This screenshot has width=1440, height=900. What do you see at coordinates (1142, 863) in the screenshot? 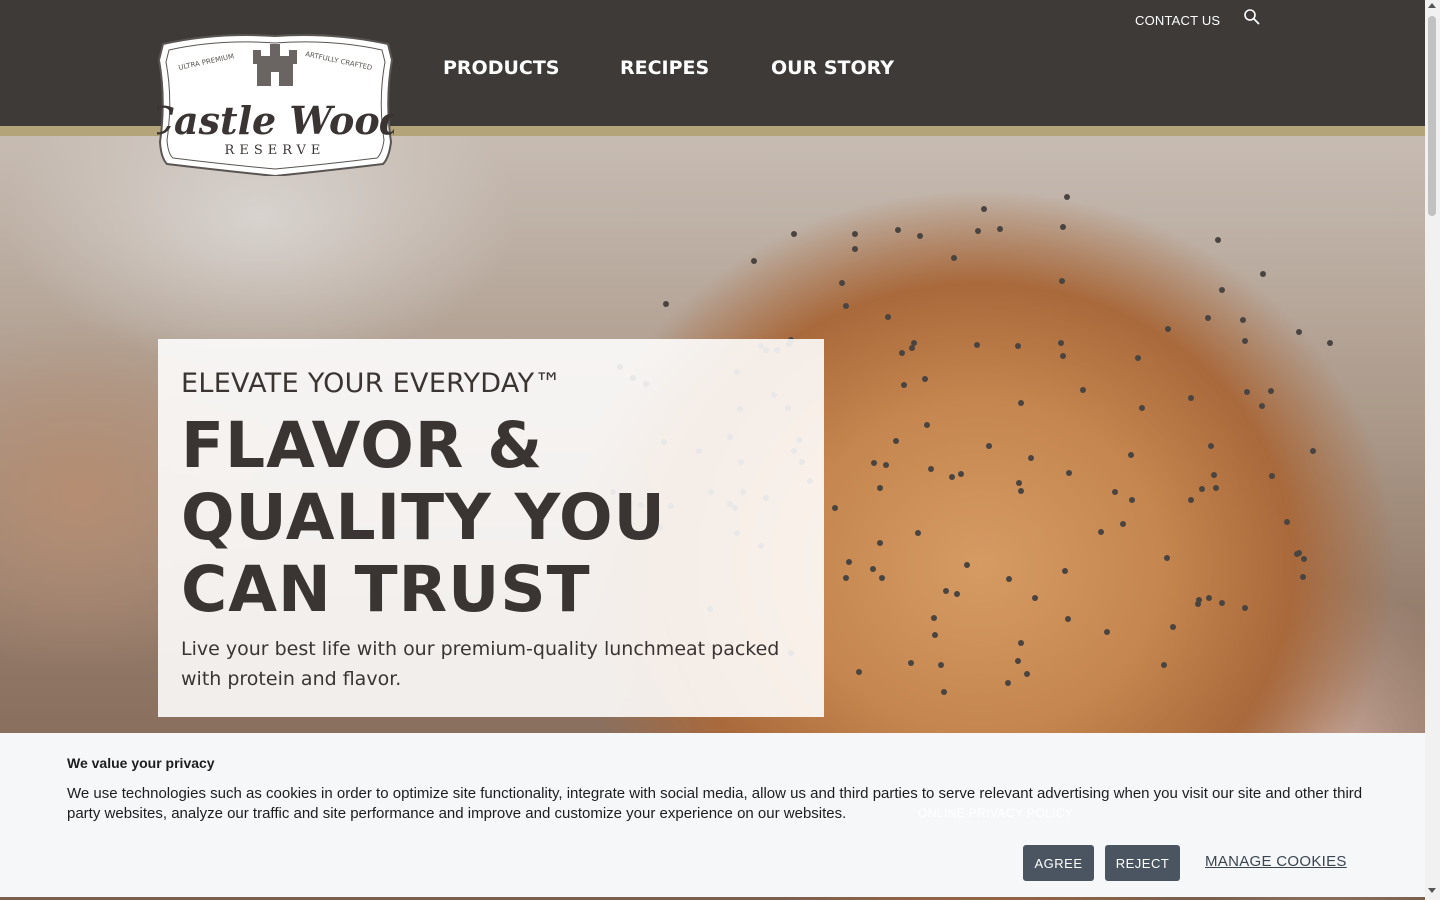
I see `reject-button: REJECT` at bounding box center [1142, 863].